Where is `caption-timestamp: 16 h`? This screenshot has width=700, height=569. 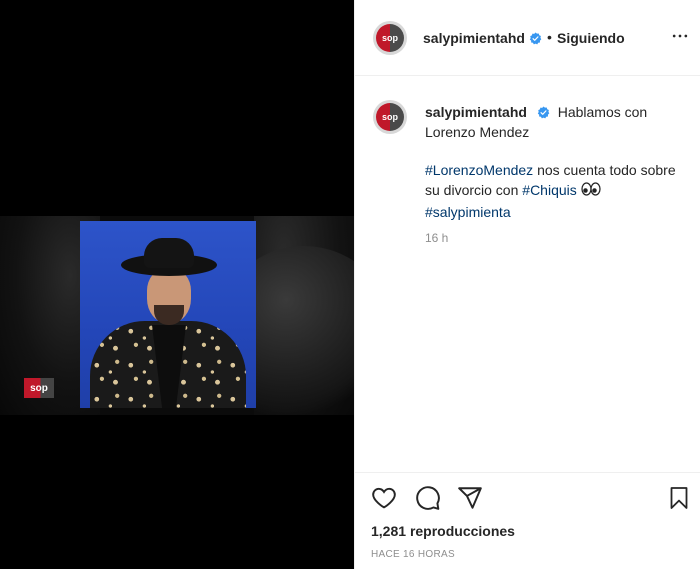 caption-timestamp: 16 h is located at coordinates (436, 238).